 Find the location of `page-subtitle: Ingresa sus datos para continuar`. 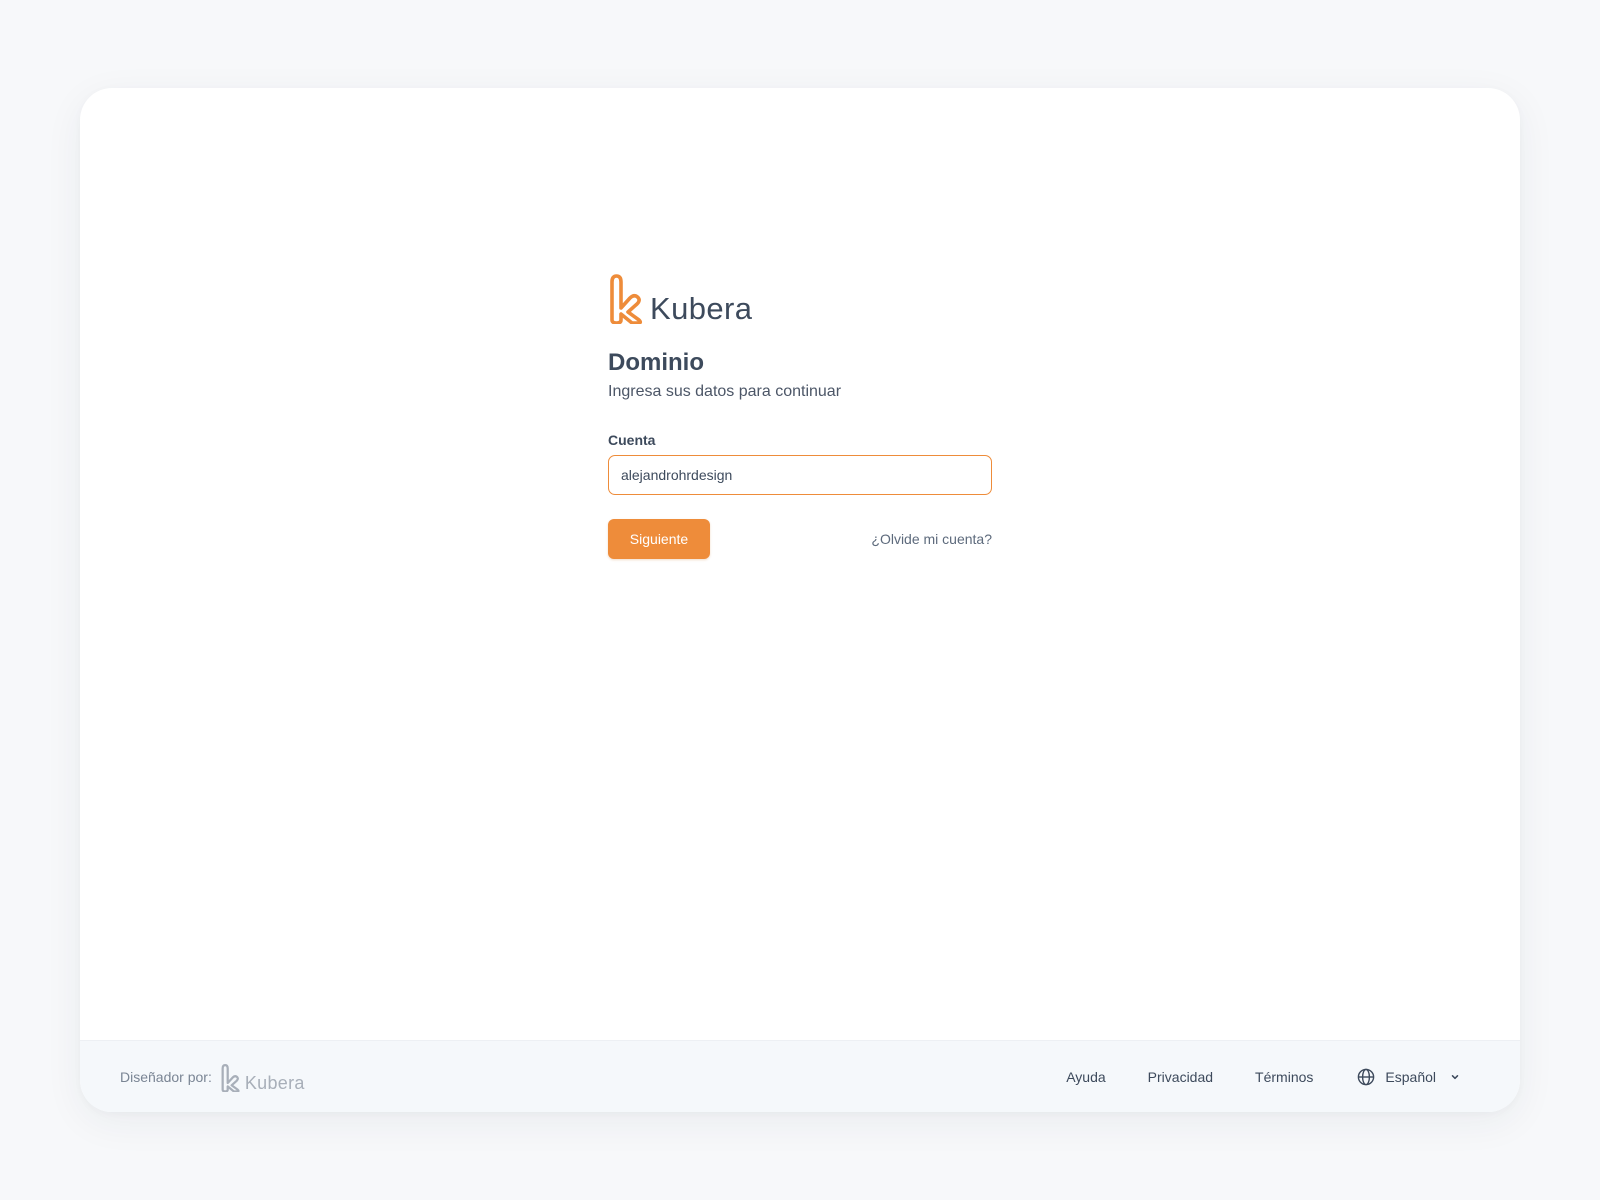

page-subtitle: Ingresa sus datos para continuar is located at coordinates (725, 391).